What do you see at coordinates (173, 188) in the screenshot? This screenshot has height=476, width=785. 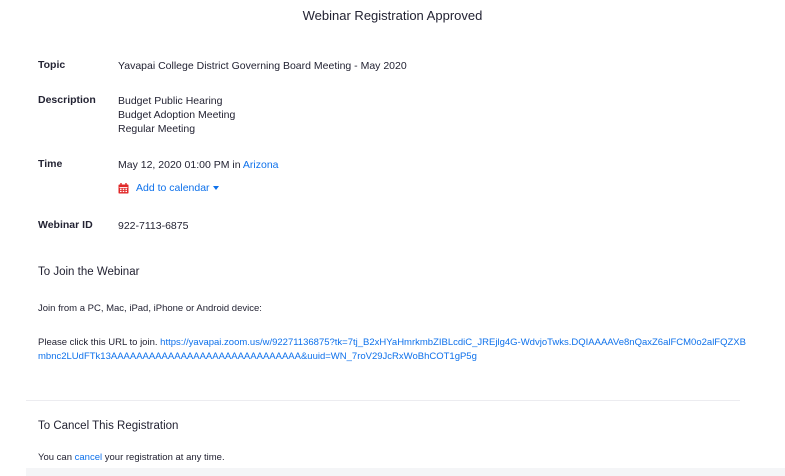 I see `add-to-calendar-label: Add to calendar` at bounding box center [173, 188].